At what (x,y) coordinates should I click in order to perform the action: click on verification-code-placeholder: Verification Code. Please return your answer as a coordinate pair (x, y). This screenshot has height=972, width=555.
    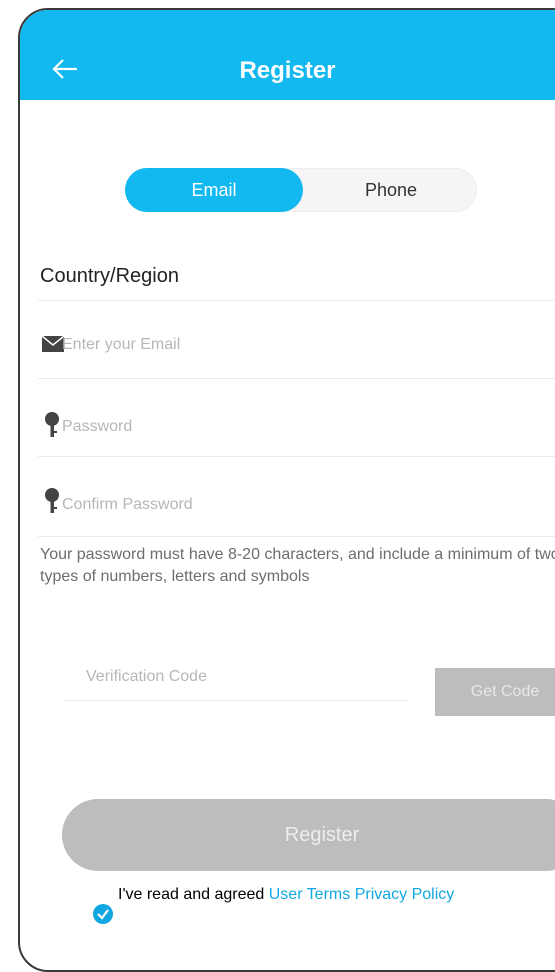
    Looking at the image, I should click on (146, 676).